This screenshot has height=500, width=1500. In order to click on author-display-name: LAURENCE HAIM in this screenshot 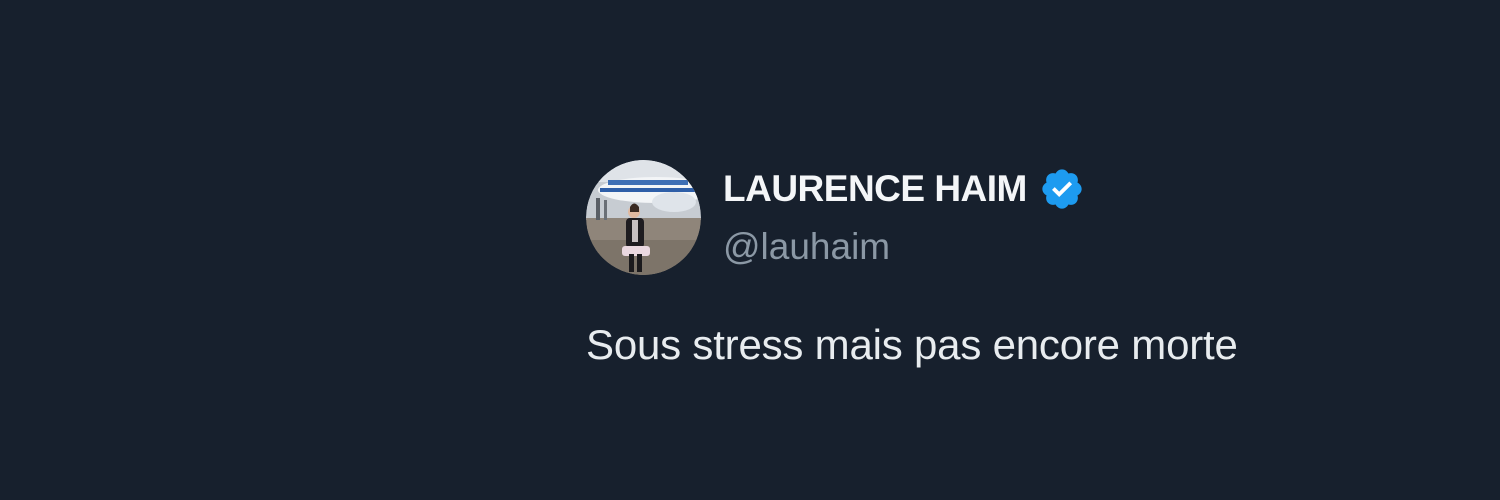, I will do `click(875, 189)`.